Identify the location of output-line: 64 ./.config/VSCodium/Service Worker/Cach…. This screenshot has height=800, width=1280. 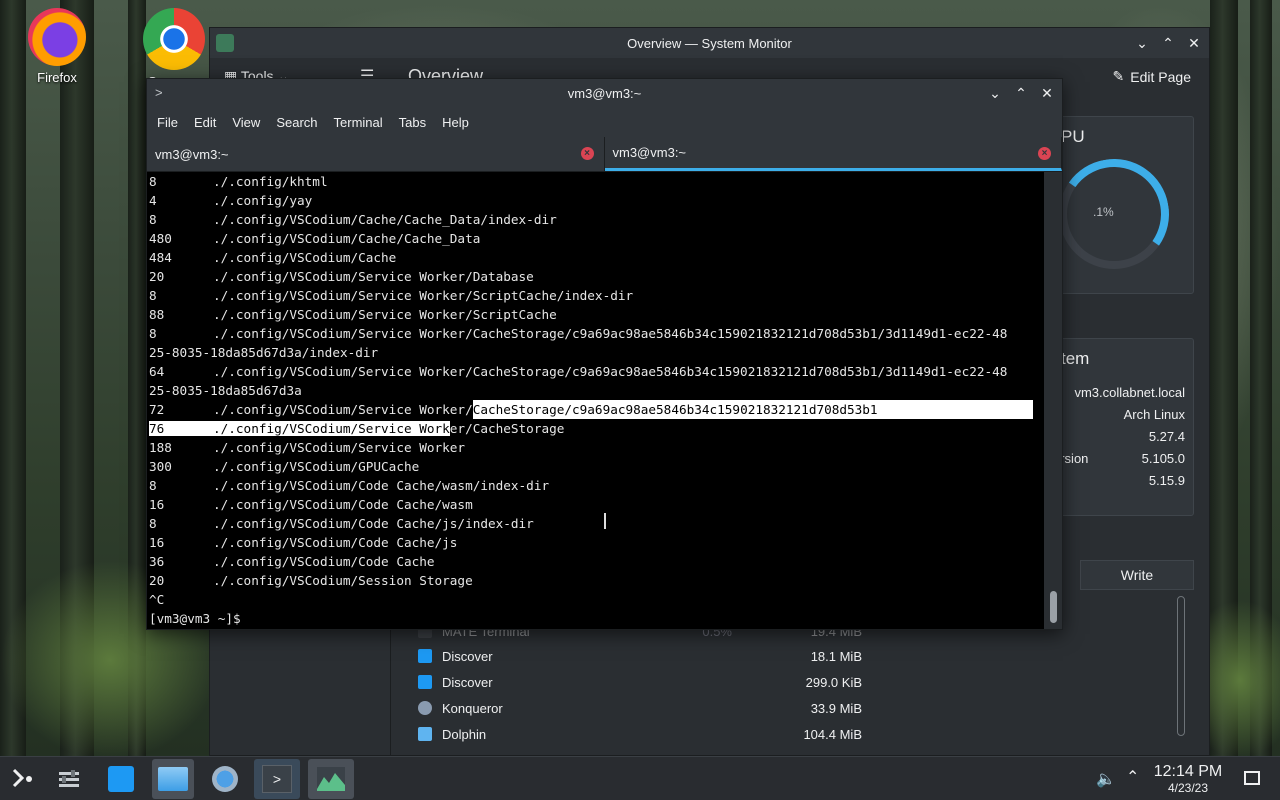
(578, 371).